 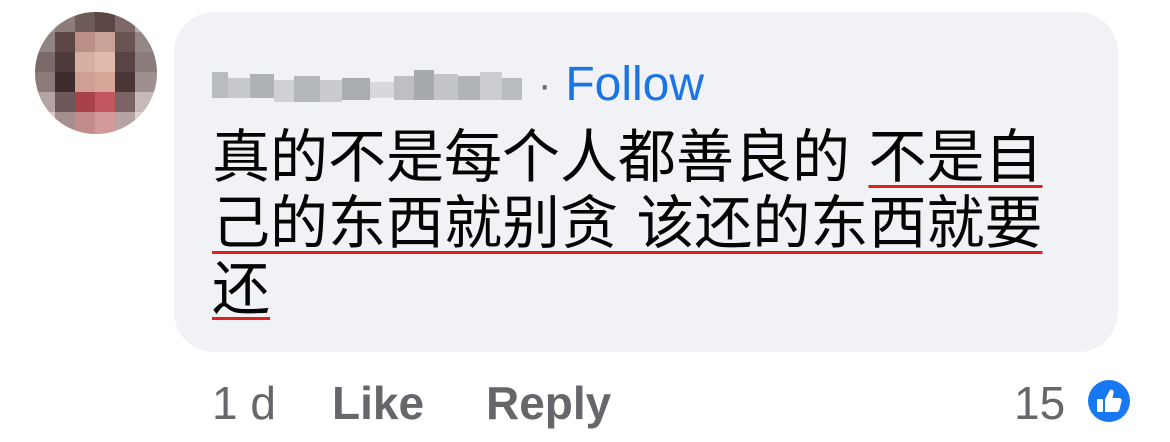 What do you see at coordinates (1039, 403) in the screenshot?
I see `reaction-count: 15` at bounding box center [1039, 403].